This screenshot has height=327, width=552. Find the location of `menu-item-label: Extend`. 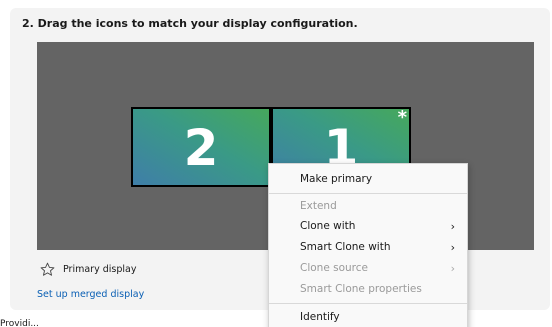

menu-item-label: Extend is located at coordinates (318, 206).